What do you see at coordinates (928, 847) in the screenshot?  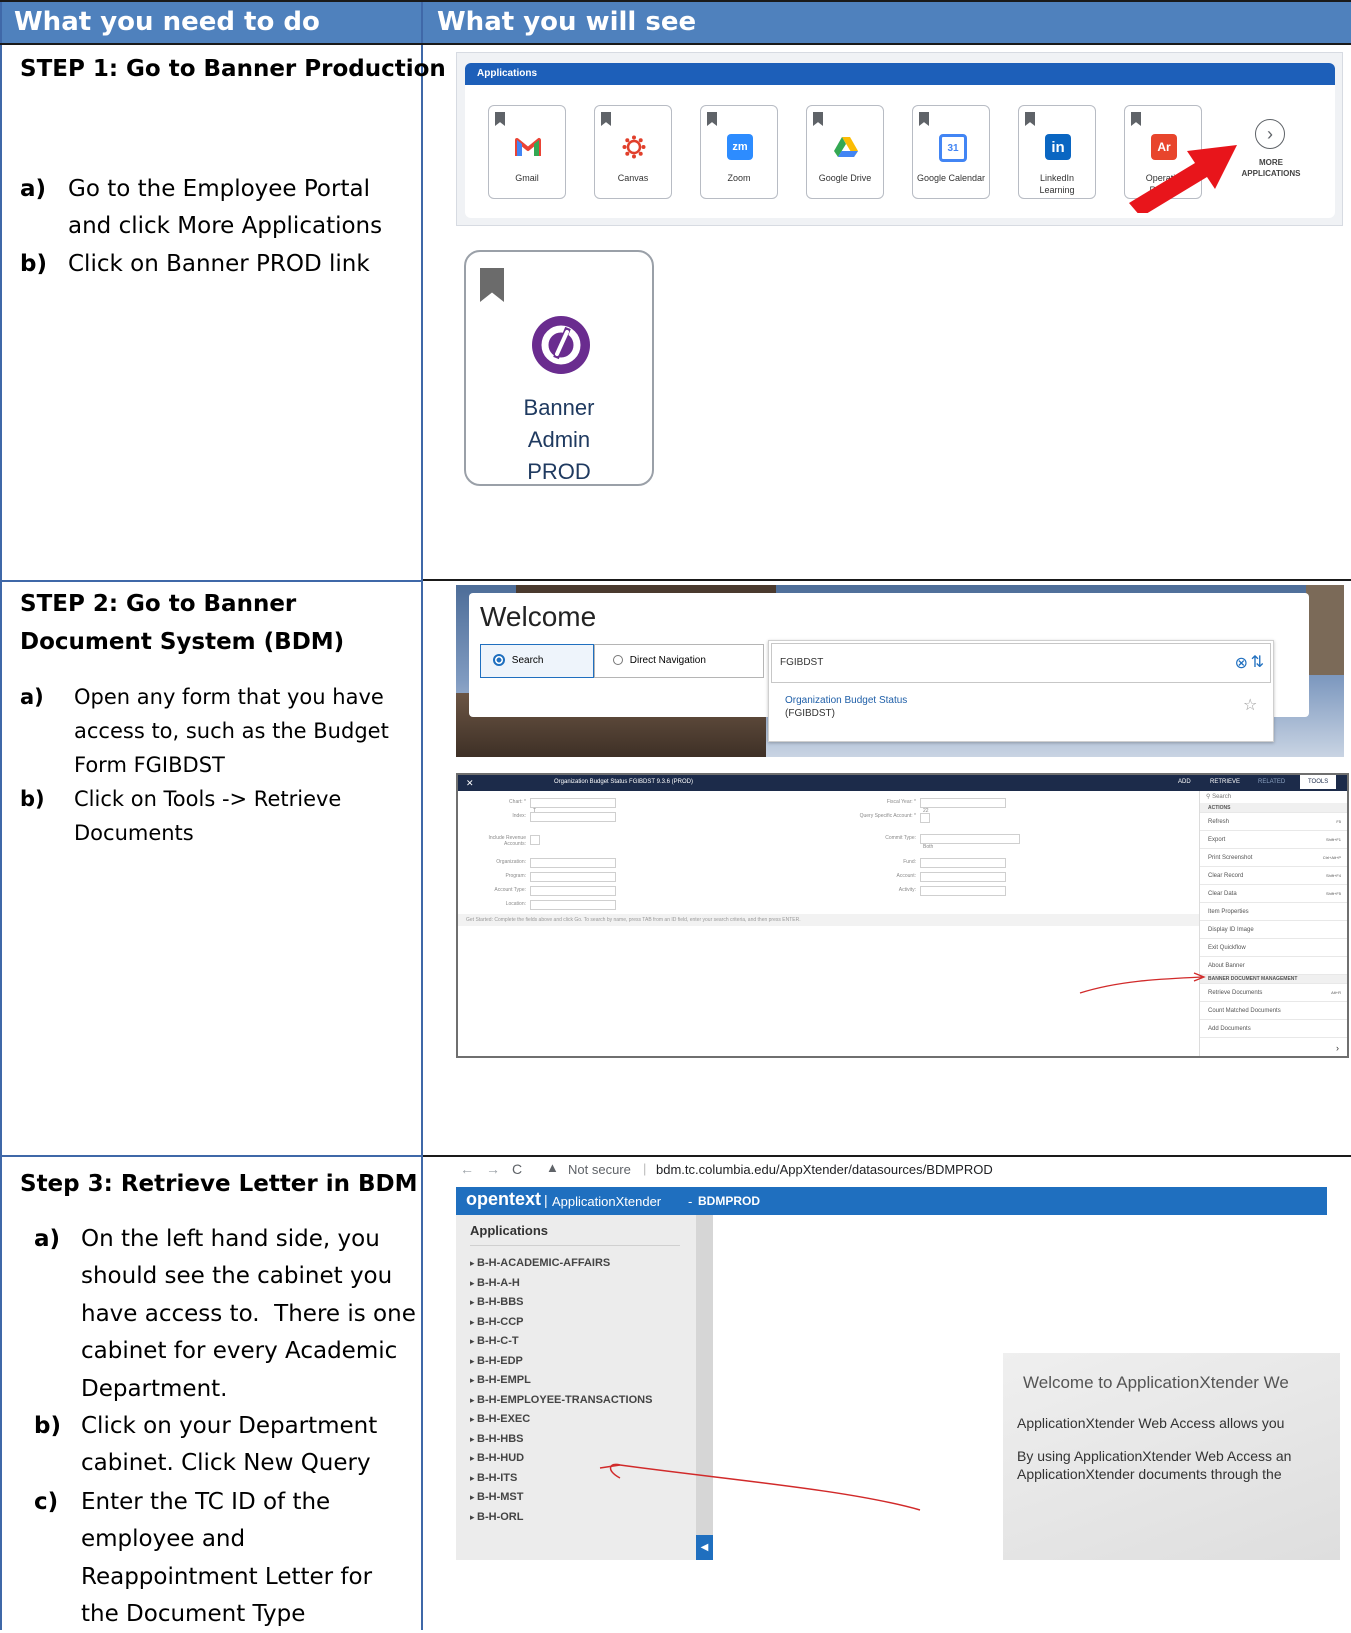 I see `commit-type-value: Both` at bounding box center [928, 847].